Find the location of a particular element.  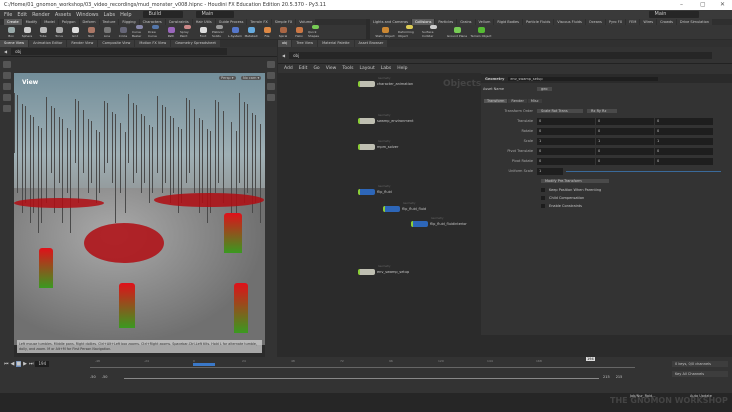

path-field: obj is located at coordinates (119, 51).